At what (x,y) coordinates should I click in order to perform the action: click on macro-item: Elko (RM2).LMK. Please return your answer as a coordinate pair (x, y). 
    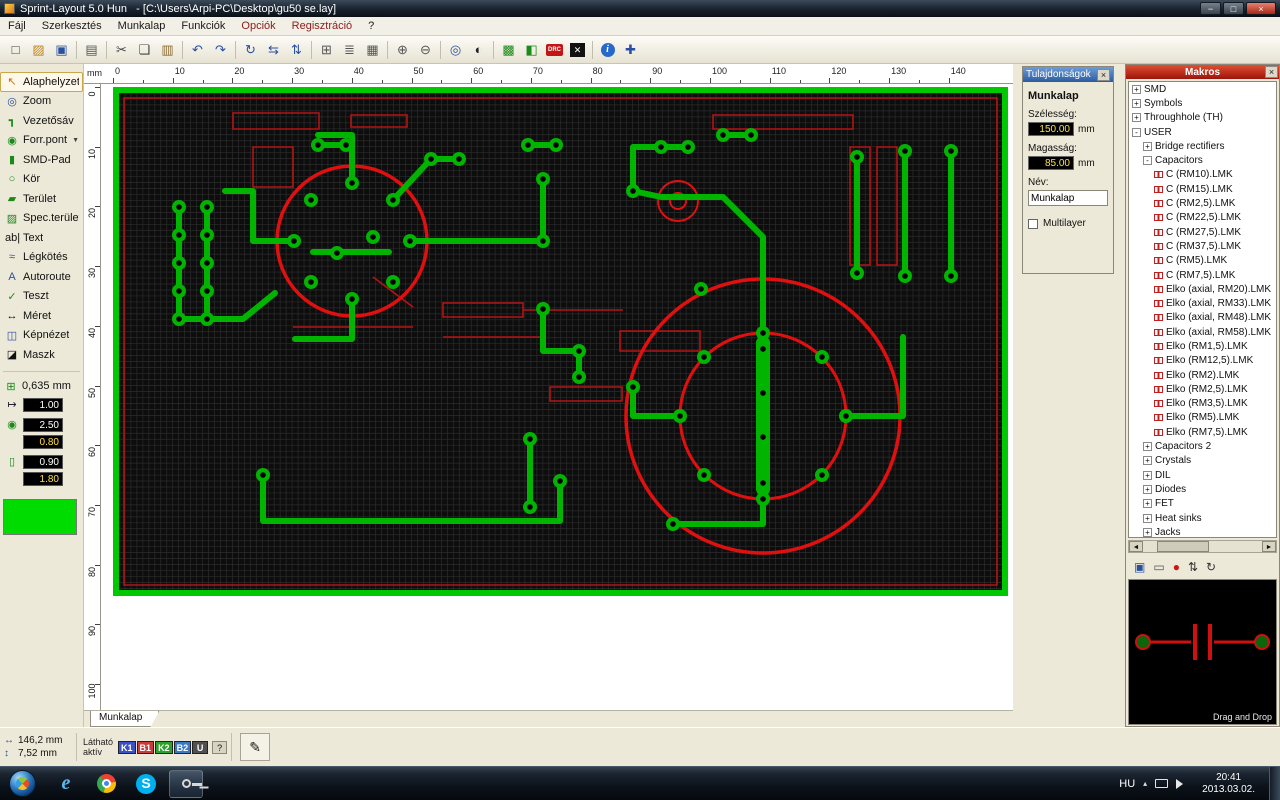
    Looking at the image, I should click on (1202, 375).